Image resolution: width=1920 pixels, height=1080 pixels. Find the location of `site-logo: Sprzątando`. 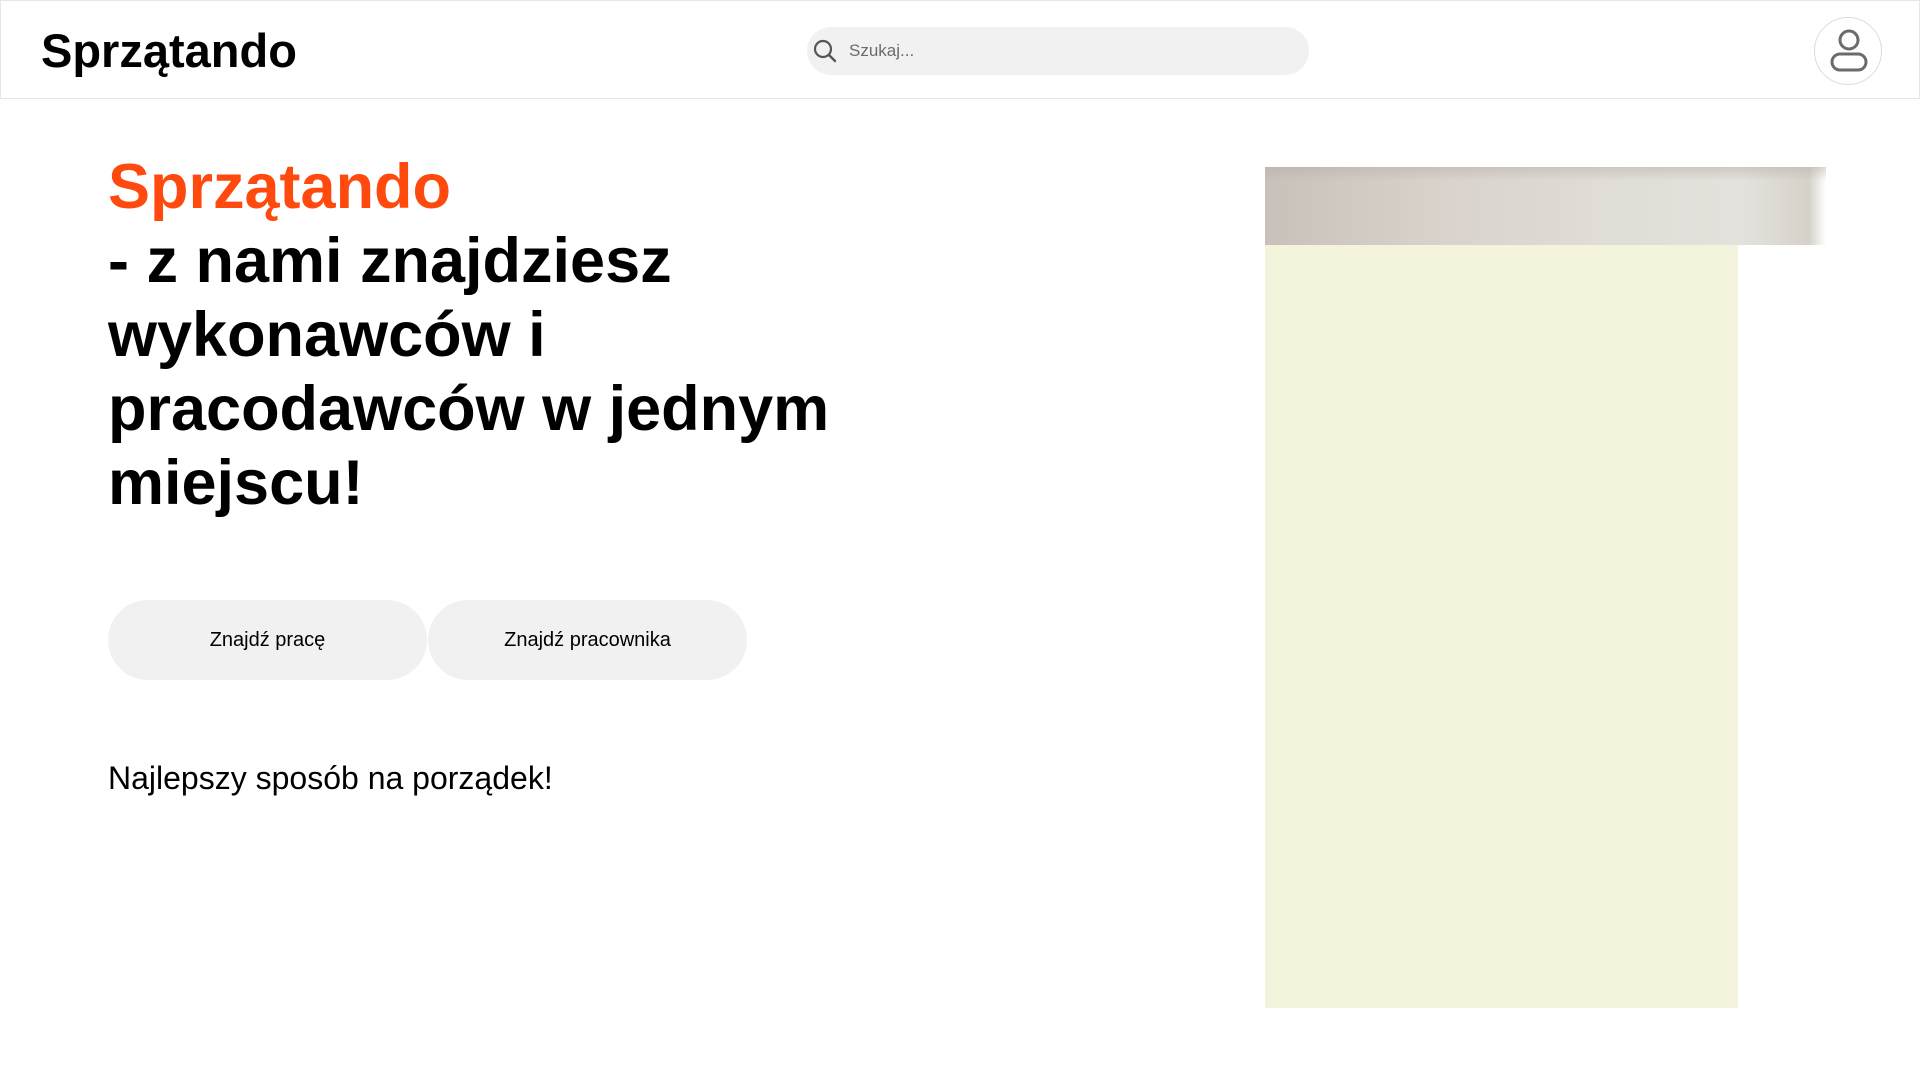

site-logo: Sprzątando is located at coordinates (169, 51).